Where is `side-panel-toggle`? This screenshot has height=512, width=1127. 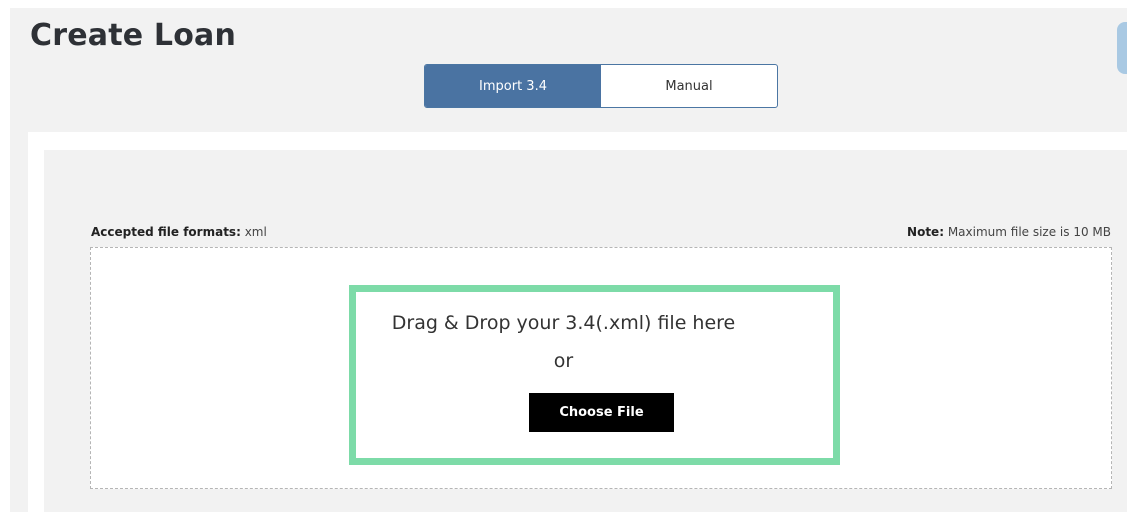 side-panel-toggle is located at coordinates (1122, 48).